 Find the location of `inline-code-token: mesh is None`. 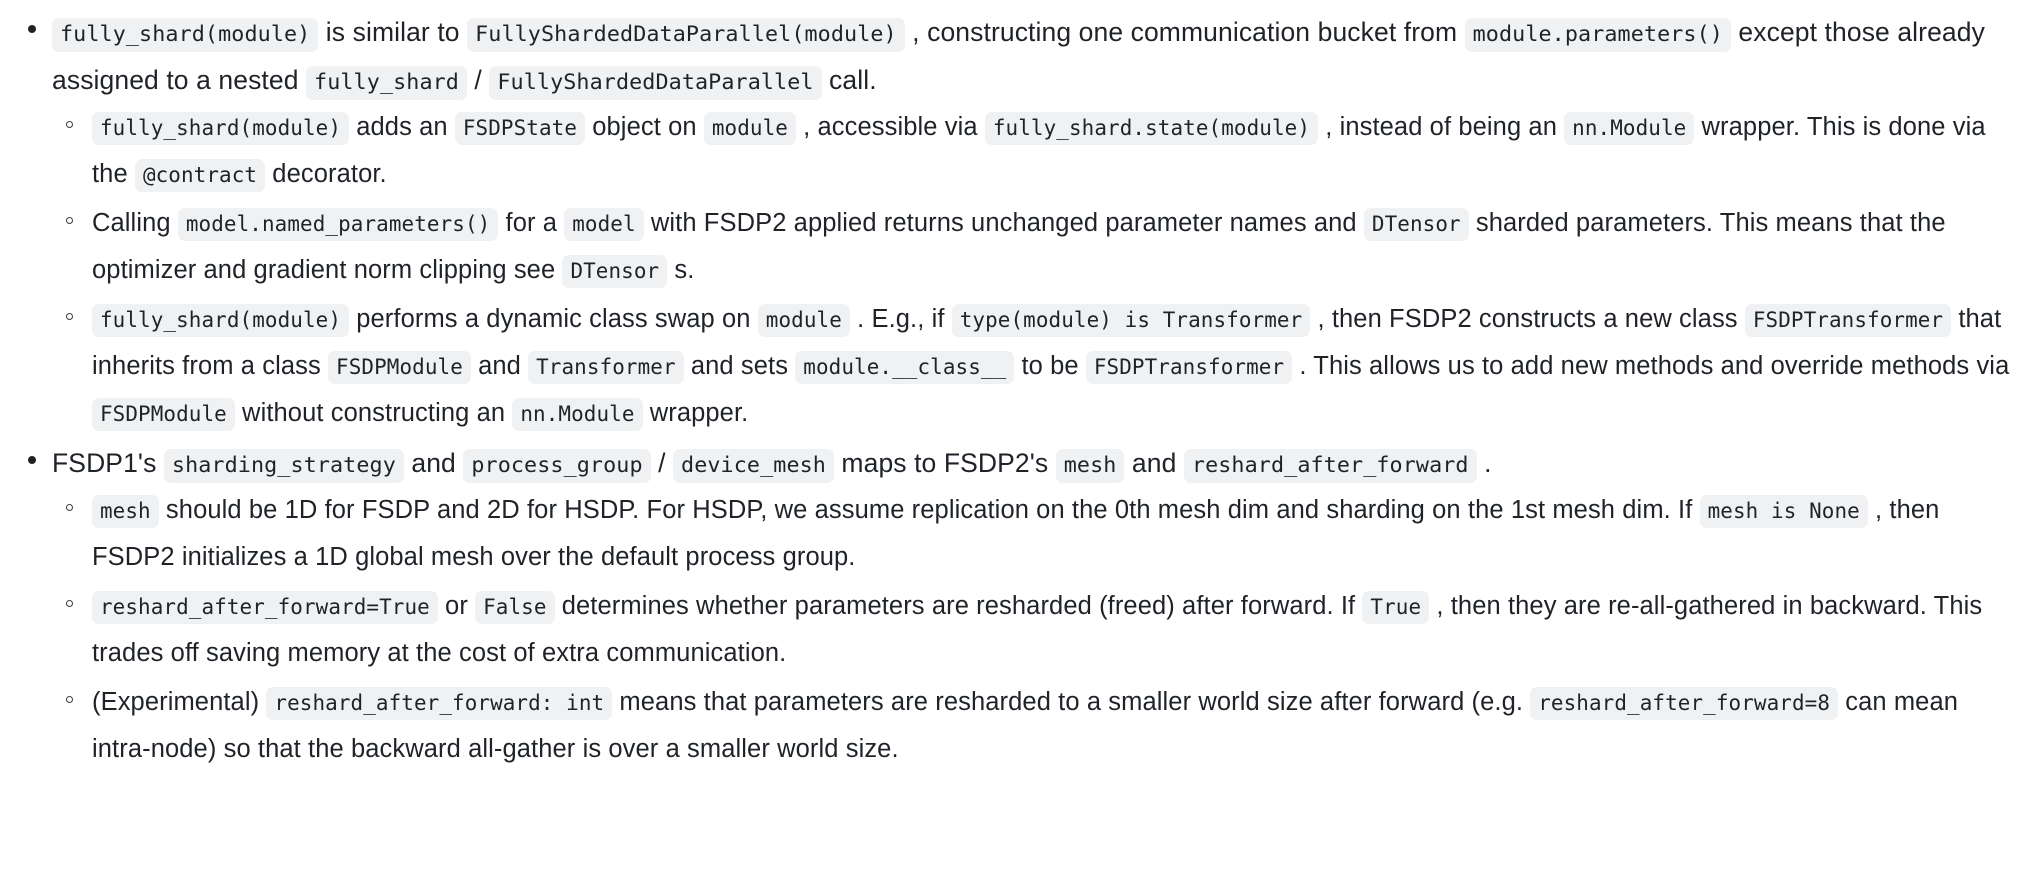

inline-code-token: mesh is None is located at coordinates (1783, 511).